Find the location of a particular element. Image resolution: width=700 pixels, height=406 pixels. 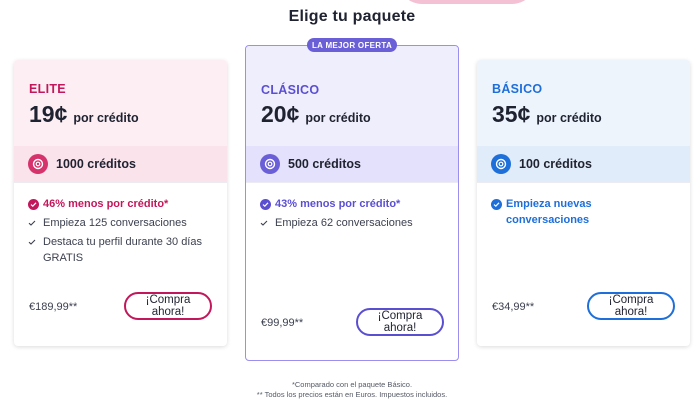

feature-text: Empieza nuevas conversaciones is located at coordinates (549, 212).